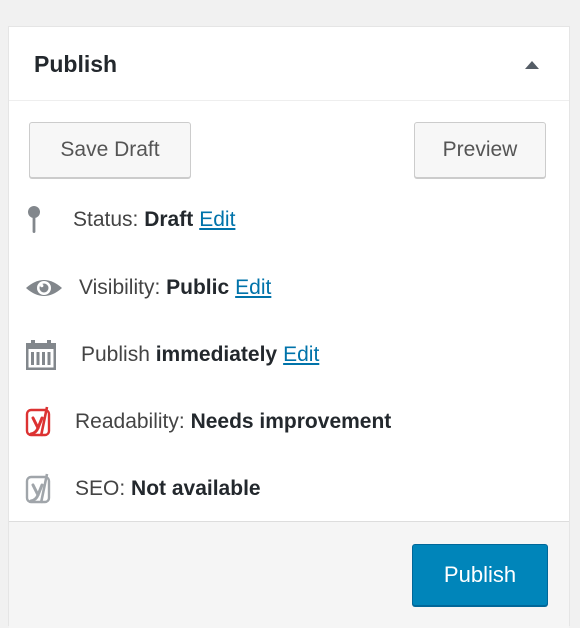  What do you see at coordinates (285, 220) in the screenshot?
I see `status-row: Status: Draft Edit` at bounding box center [285, 220].